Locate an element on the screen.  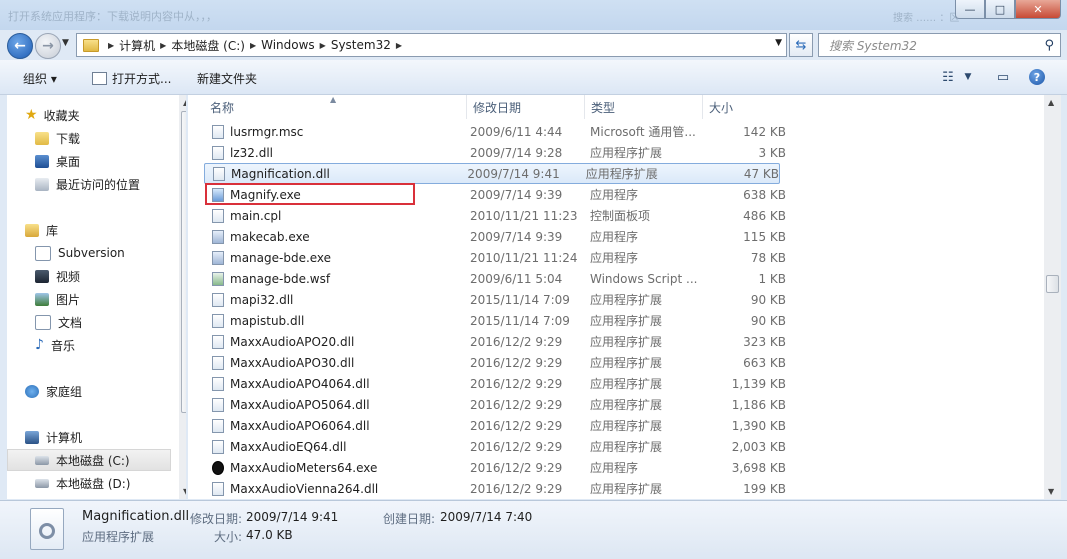
address-dropdown-icon: ▼ is located at coordinates (778, 43).